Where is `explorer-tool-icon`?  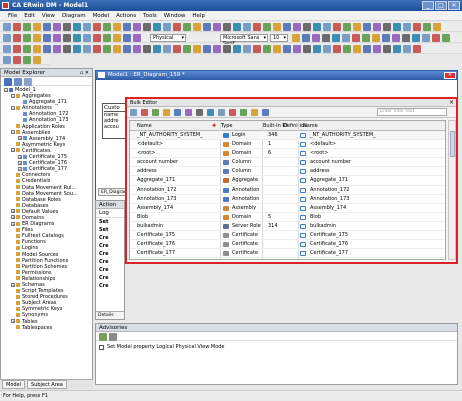 explorer-tool-icon is located at coordinates (28, 82).